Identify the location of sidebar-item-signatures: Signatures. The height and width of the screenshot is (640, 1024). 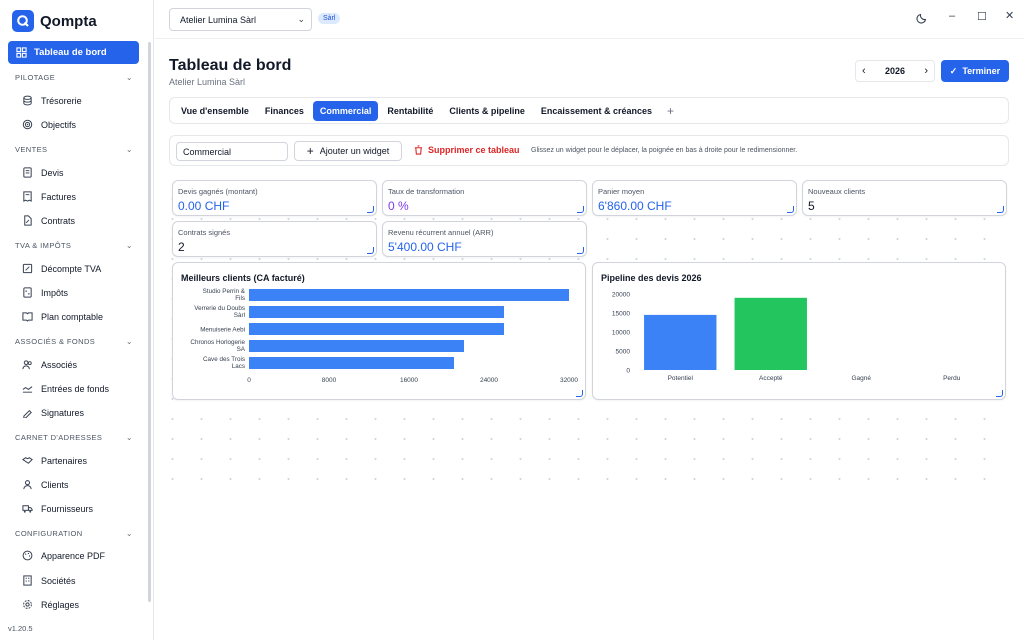
(53, 412).